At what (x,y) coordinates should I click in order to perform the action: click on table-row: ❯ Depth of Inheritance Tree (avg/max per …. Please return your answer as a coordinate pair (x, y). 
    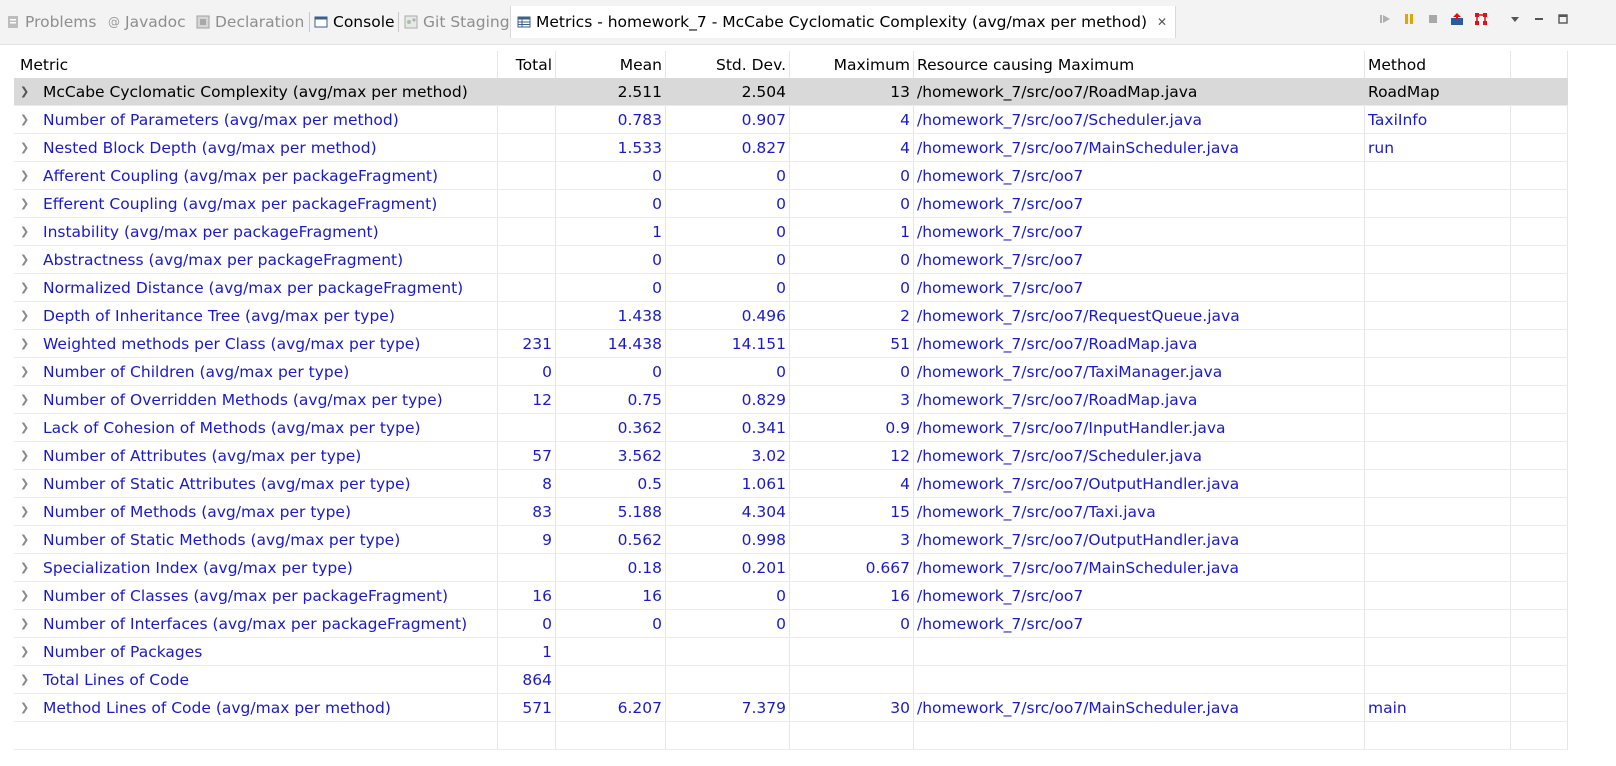
    Looking at the image, I should click on (791, 316).